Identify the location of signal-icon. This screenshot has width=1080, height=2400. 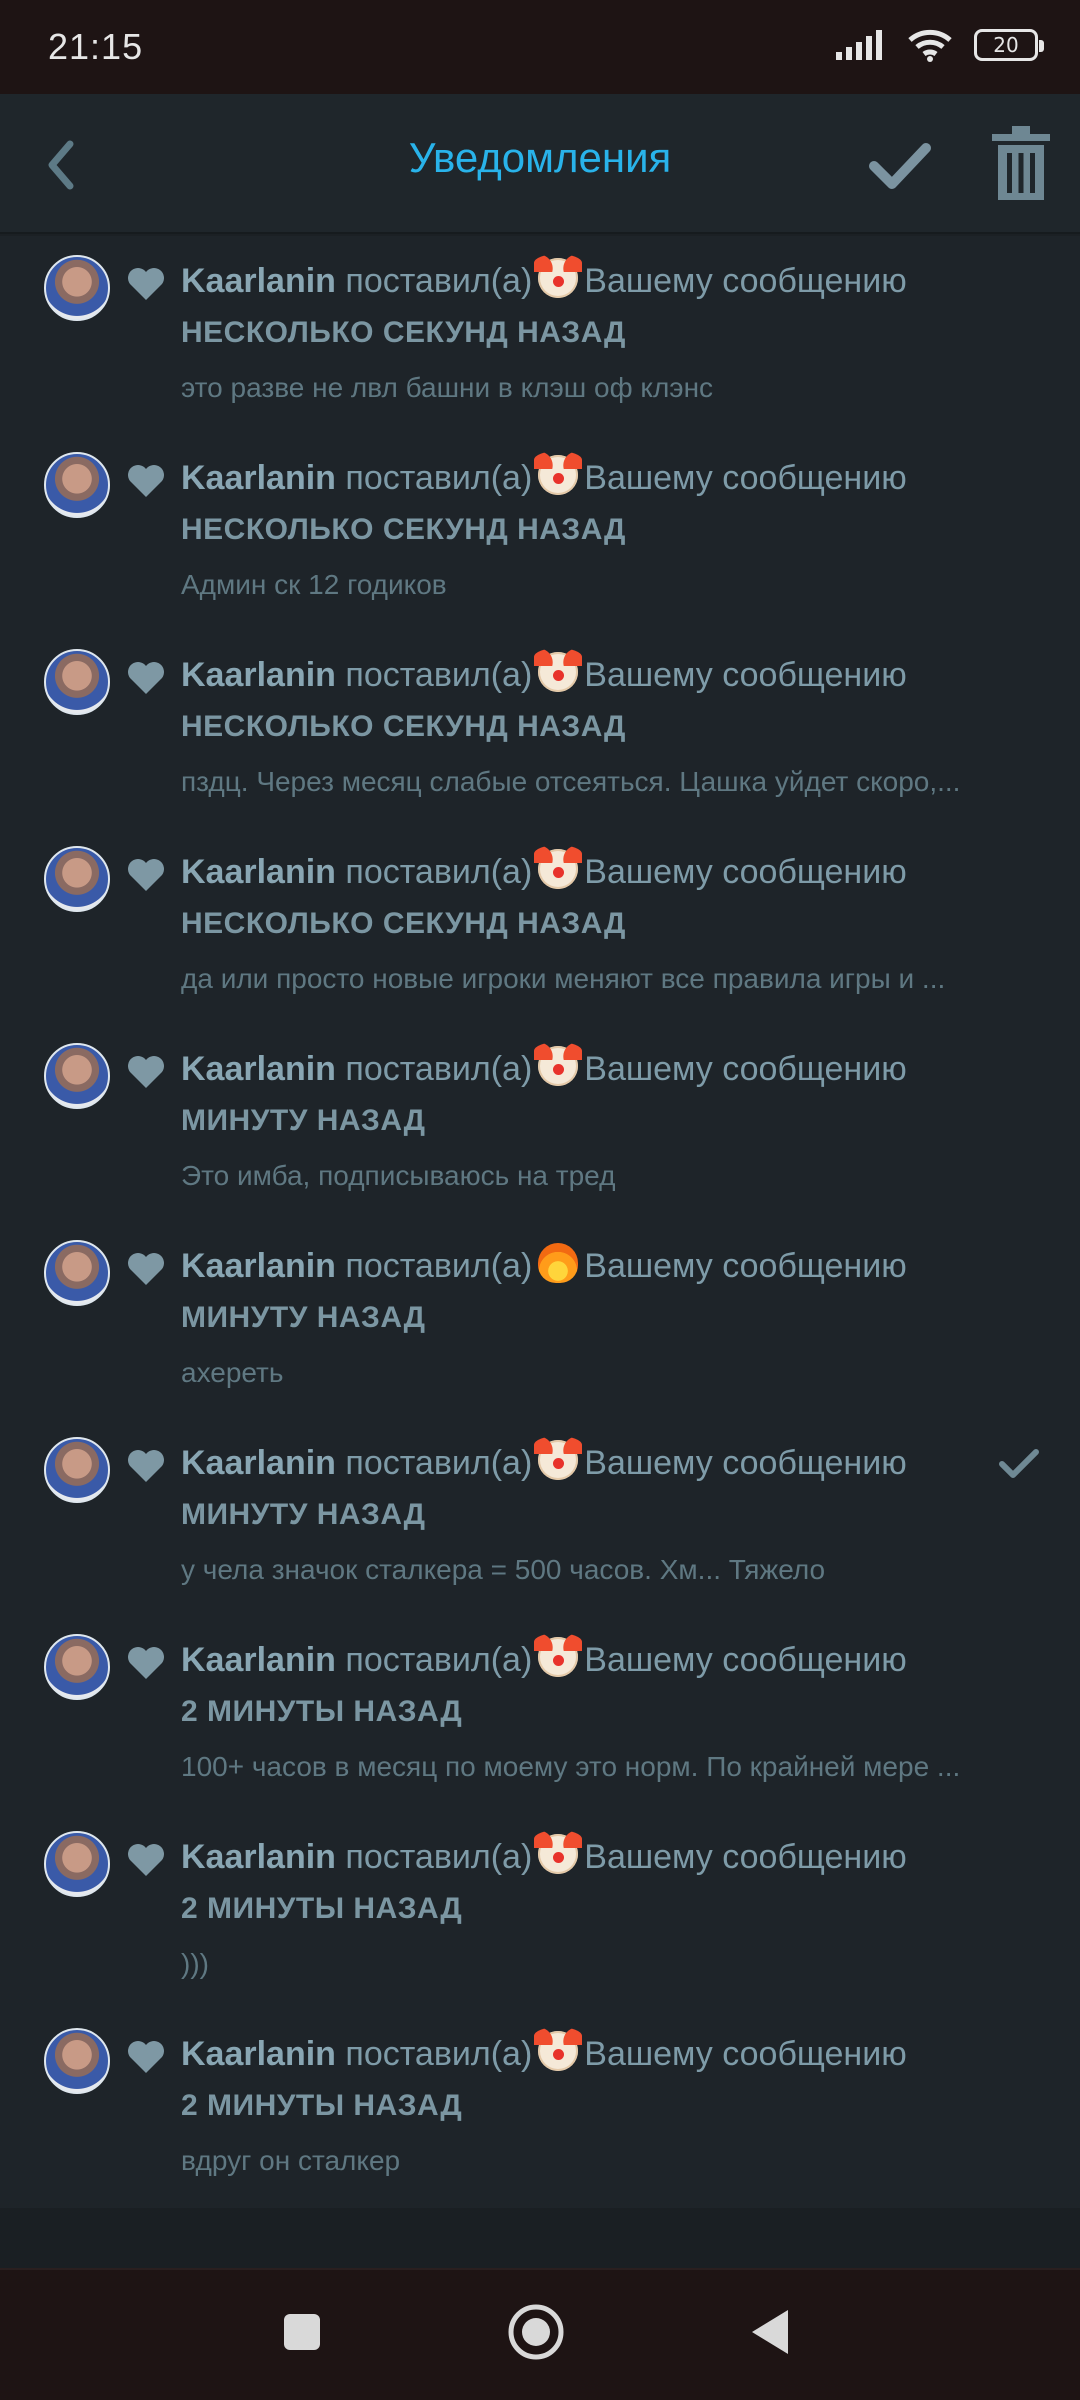
(859, 45).